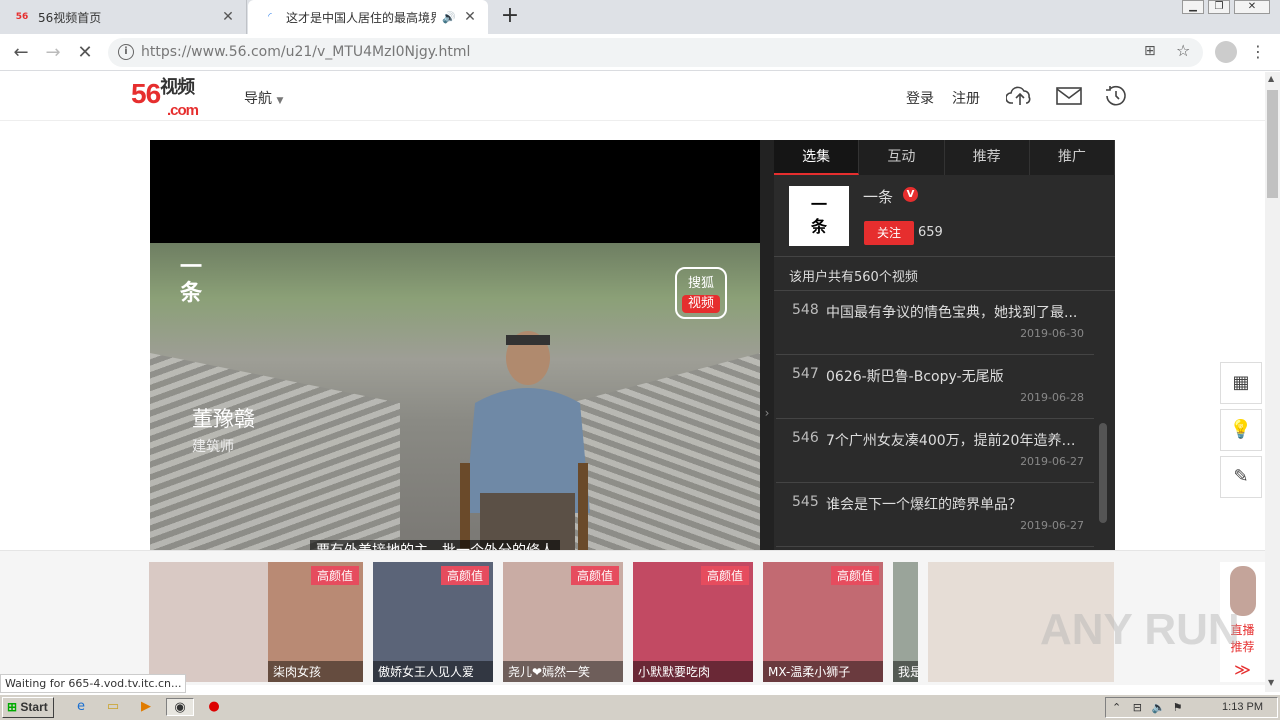 The width and height of the screenshot is (1280, 720). I want to click on volume-icon: 🔈, so click(1158, 707).